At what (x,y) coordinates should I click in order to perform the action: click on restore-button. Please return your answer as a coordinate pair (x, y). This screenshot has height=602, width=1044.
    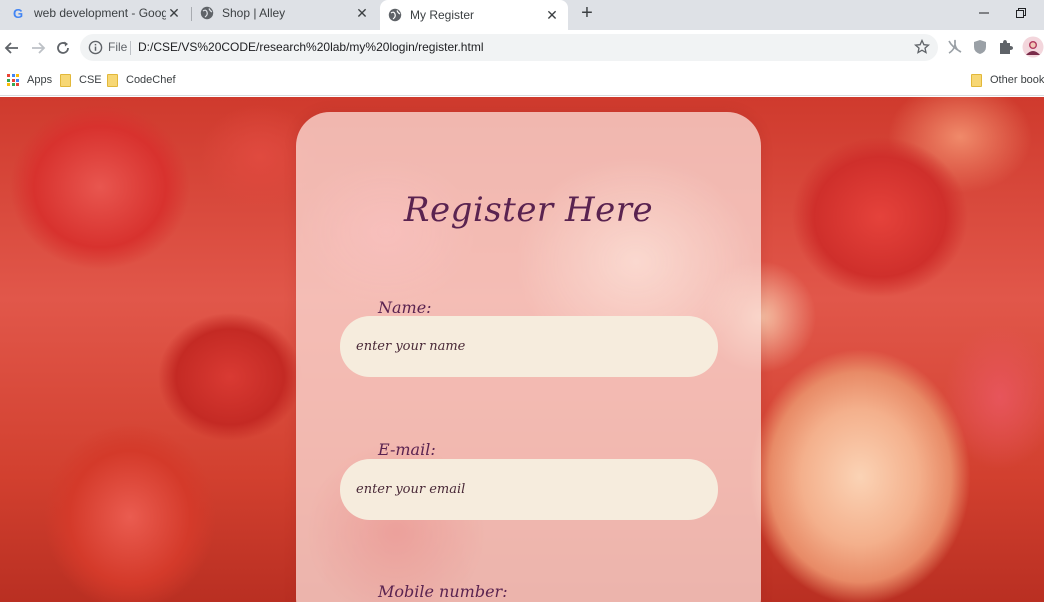
    Looking at the image, I should click on (1021, 13).